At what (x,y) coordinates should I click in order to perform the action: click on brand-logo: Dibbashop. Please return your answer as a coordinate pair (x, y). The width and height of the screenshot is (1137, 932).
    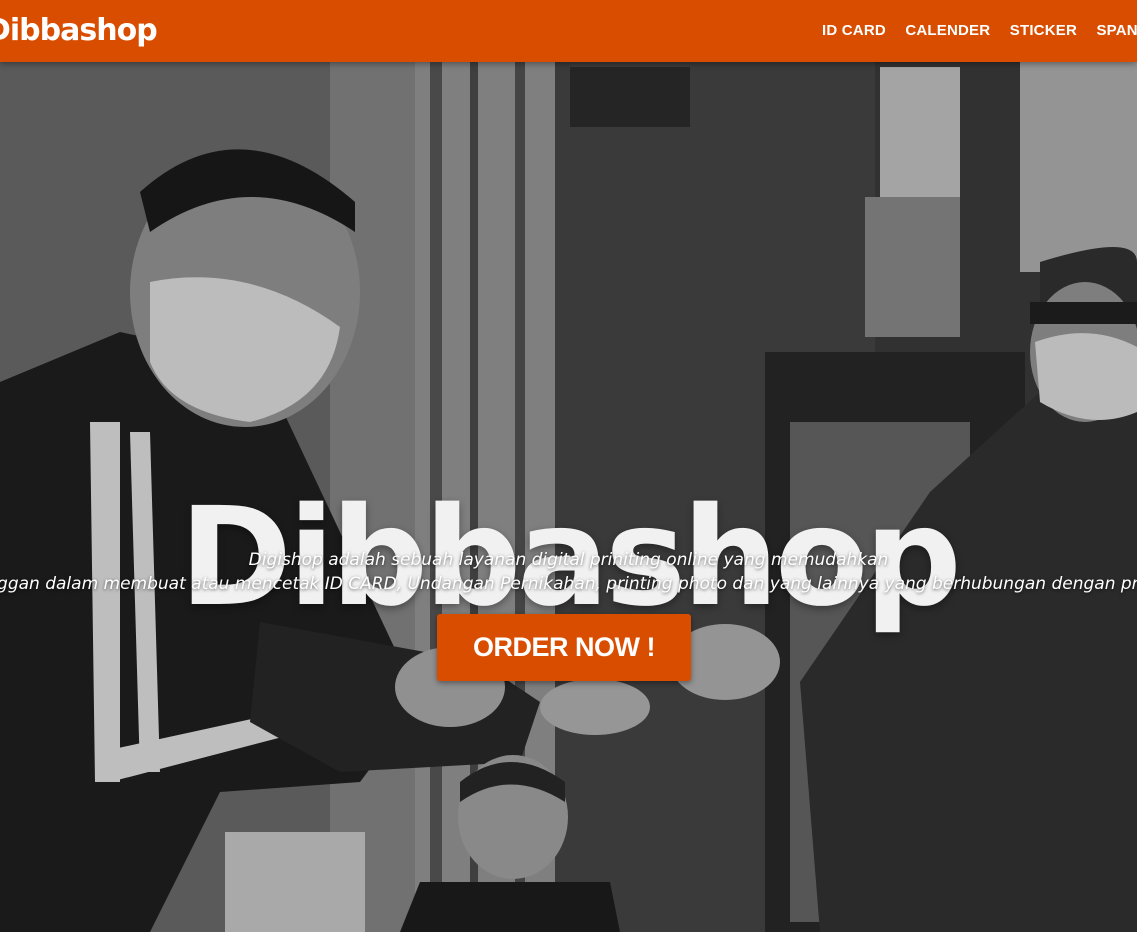
    Looking at the image, I should click on (79, 30).